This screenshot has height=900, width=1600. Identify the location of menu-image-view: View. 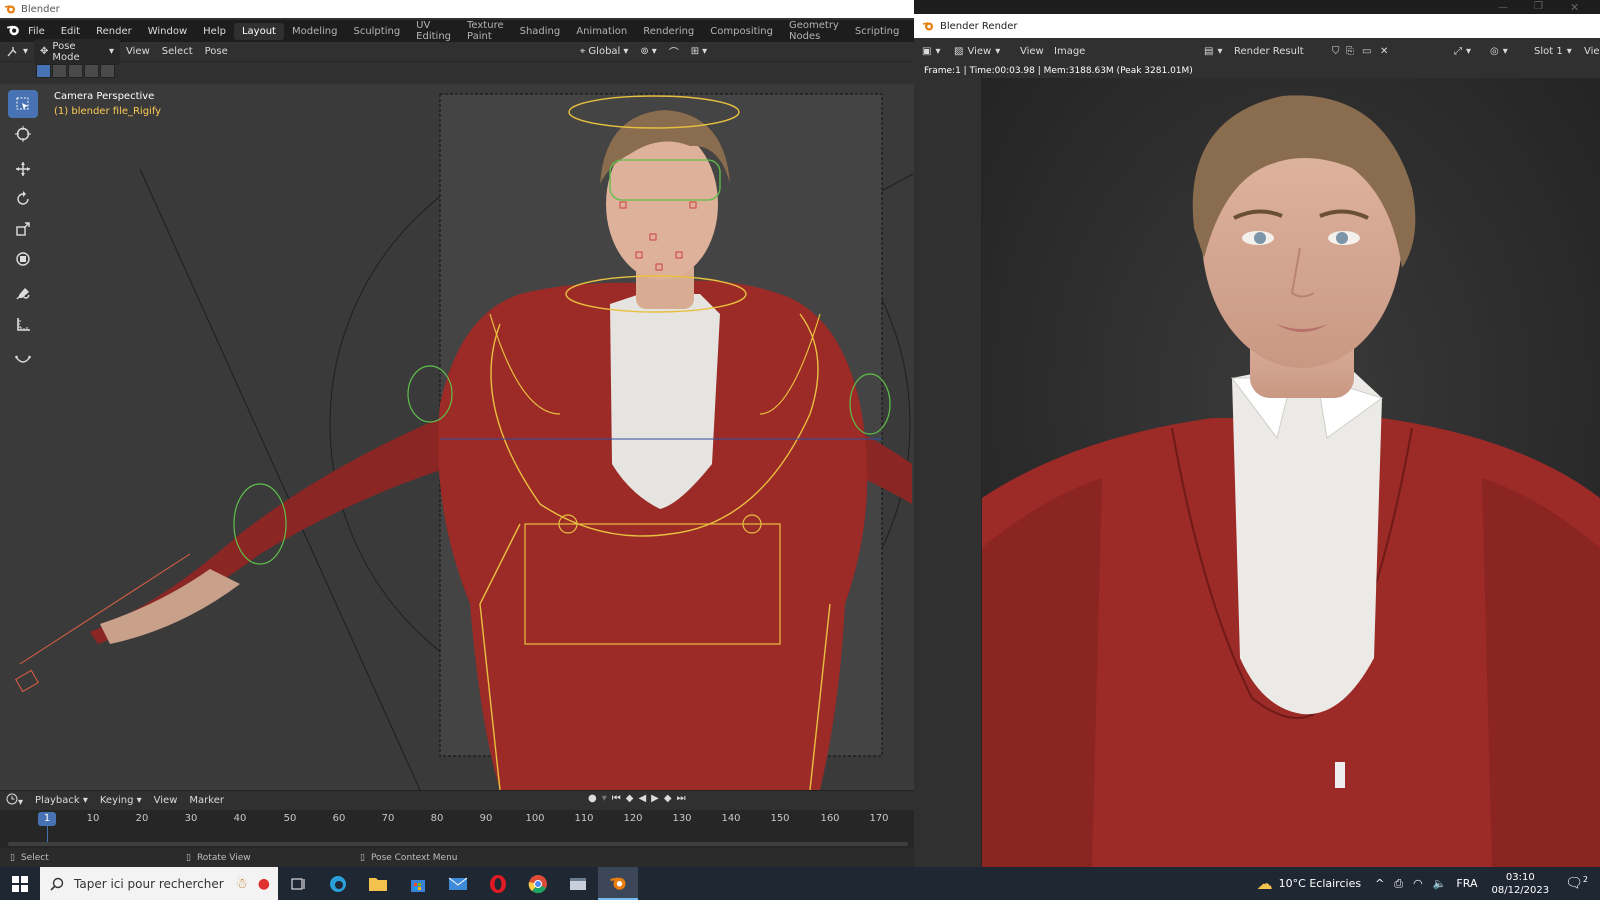
(1032, 51).